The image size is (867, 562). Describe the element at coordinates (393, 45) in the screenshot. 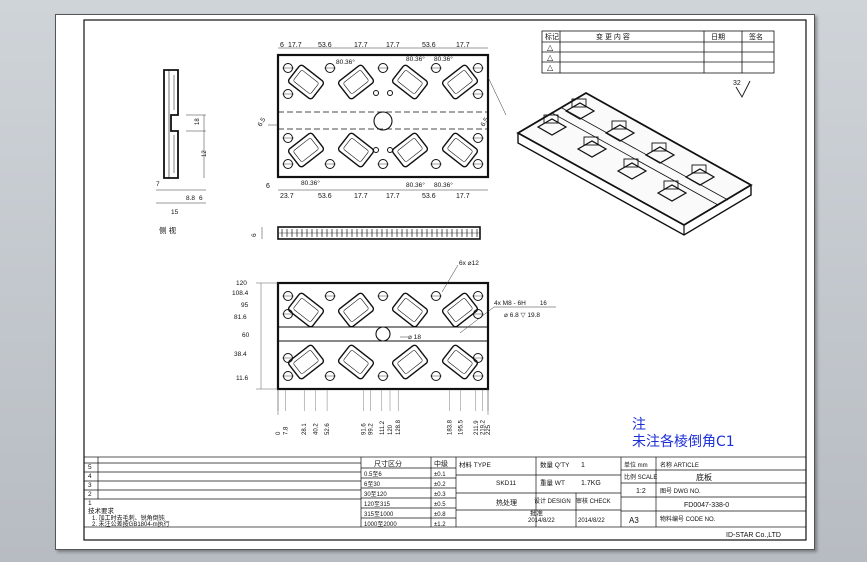

I see `top-dim-5: 17.7` at that location.